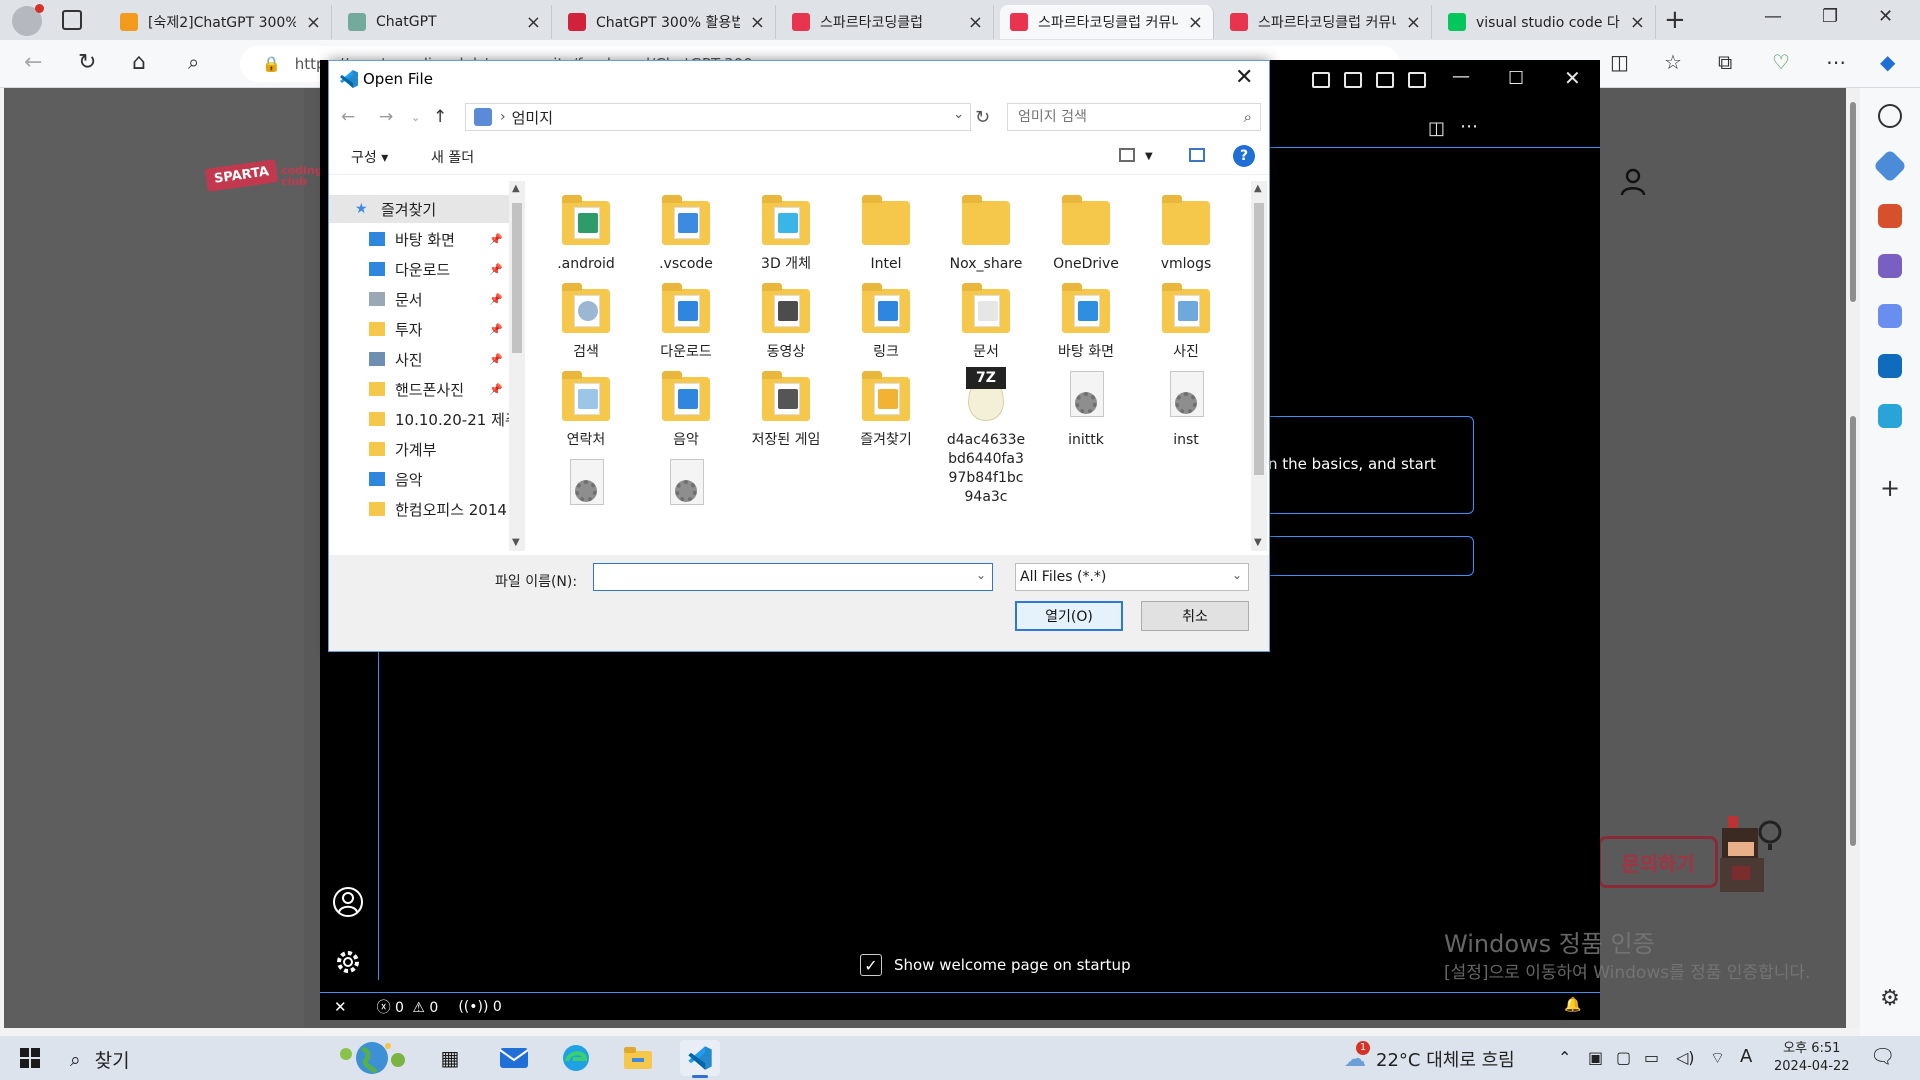 Image resolution: width=1920 pixels, height=1080 pixels. Describe the element at coordinates (1244, 77) in the screenshot. I see `dialog-close-icon: ✕` at that location.